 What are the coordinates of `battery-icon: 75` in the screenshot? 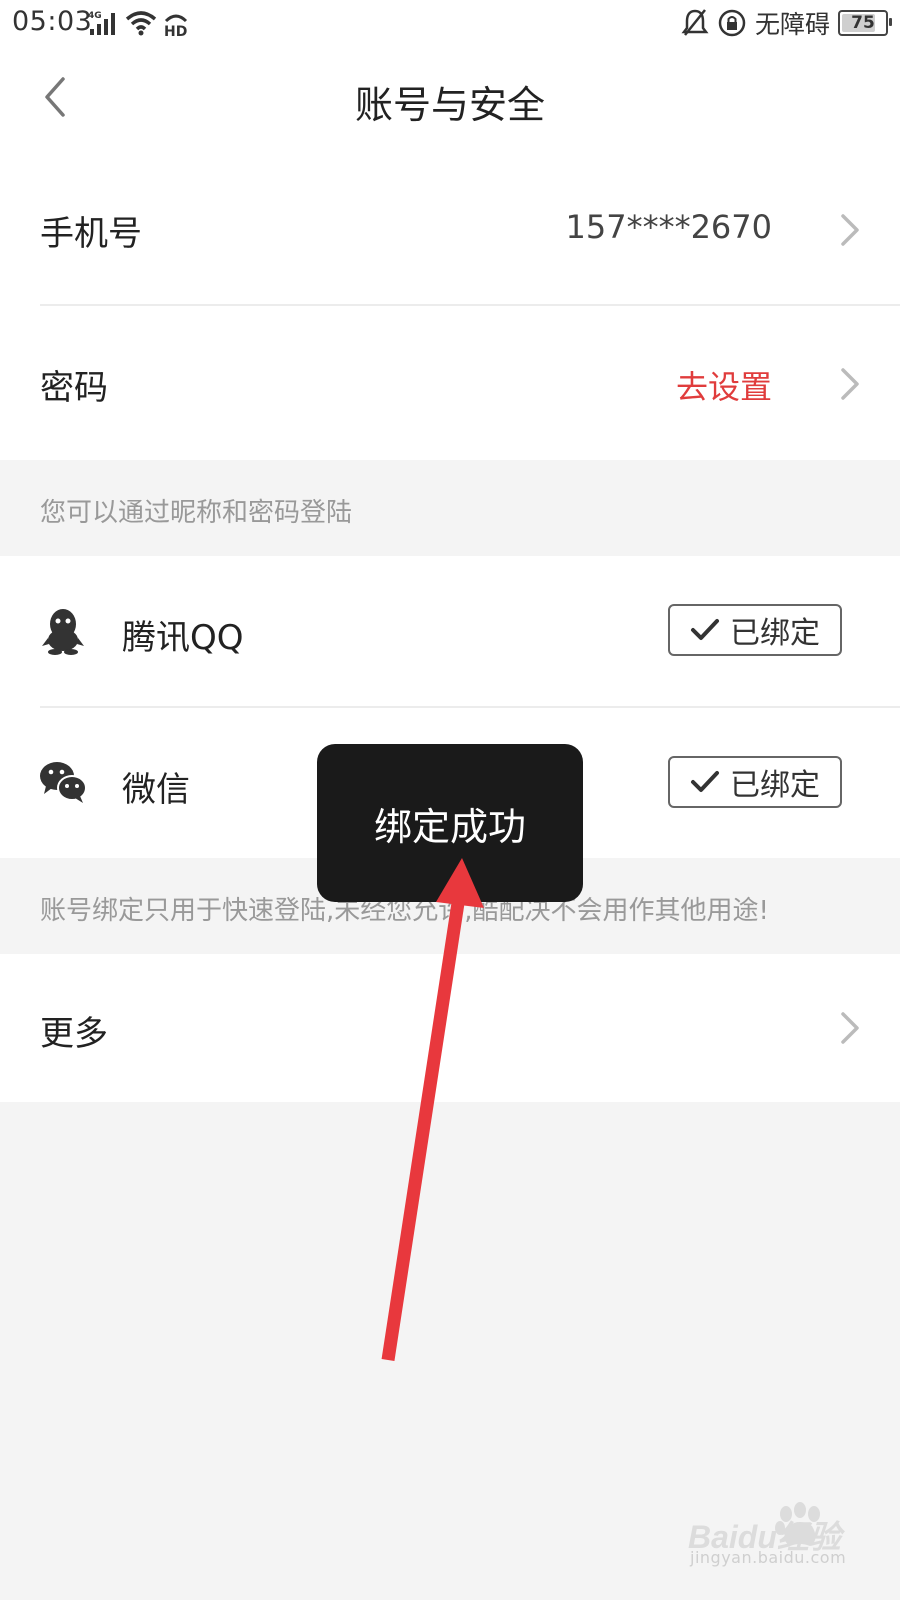 It's located at (865, 23).